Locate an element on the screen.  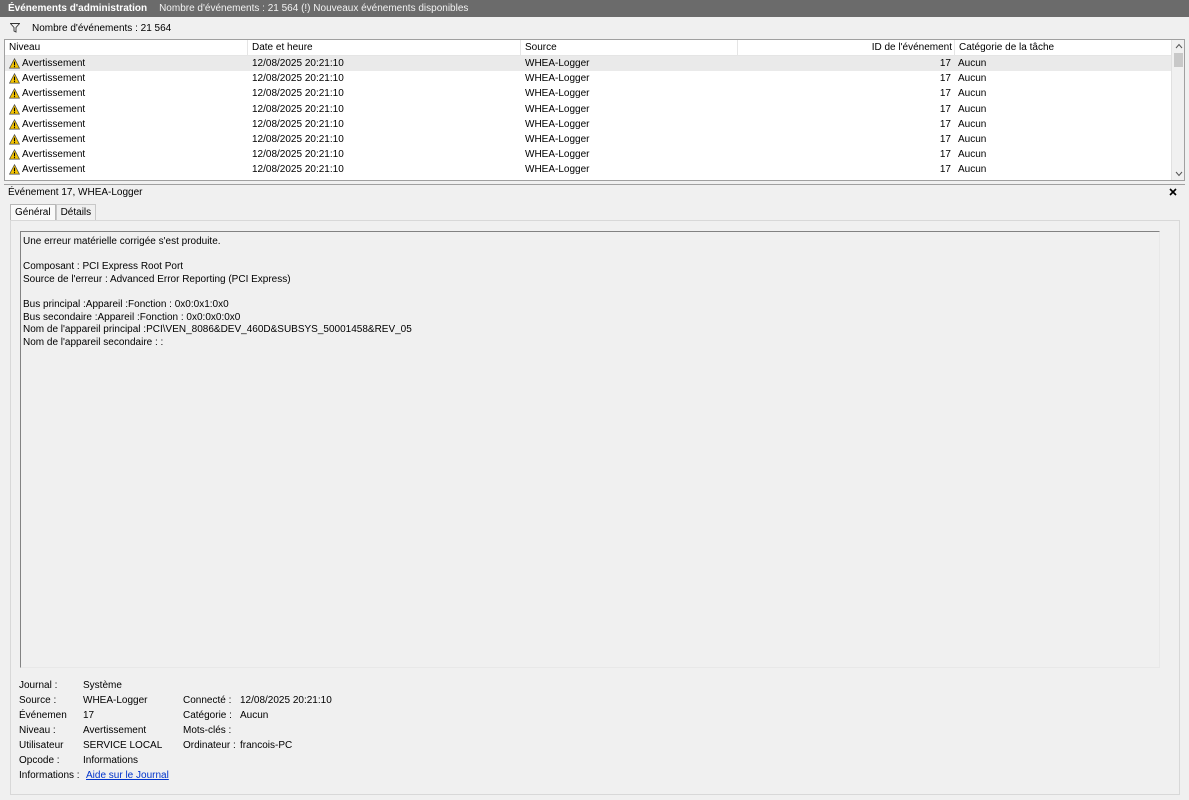
column-header-date: Date et heure is located at coordinates (384, 48).